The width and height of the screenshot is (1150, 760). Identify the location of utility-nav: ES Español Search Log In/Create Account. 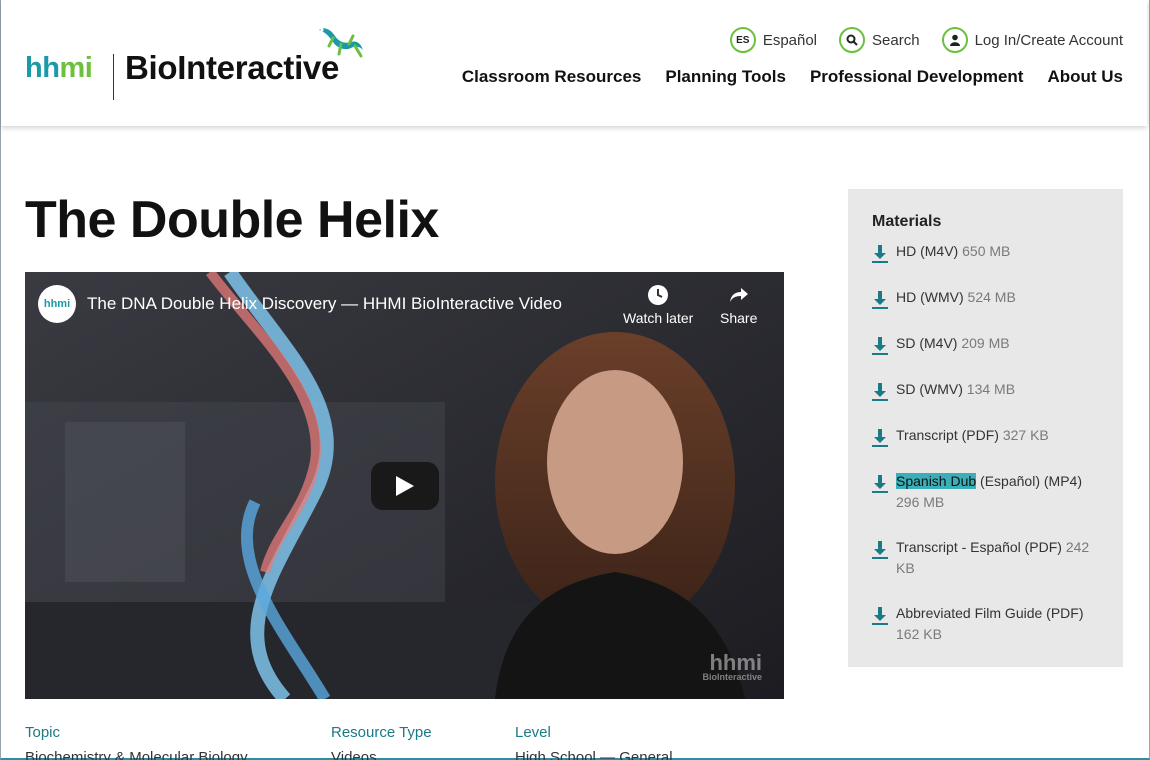
(926, 40).